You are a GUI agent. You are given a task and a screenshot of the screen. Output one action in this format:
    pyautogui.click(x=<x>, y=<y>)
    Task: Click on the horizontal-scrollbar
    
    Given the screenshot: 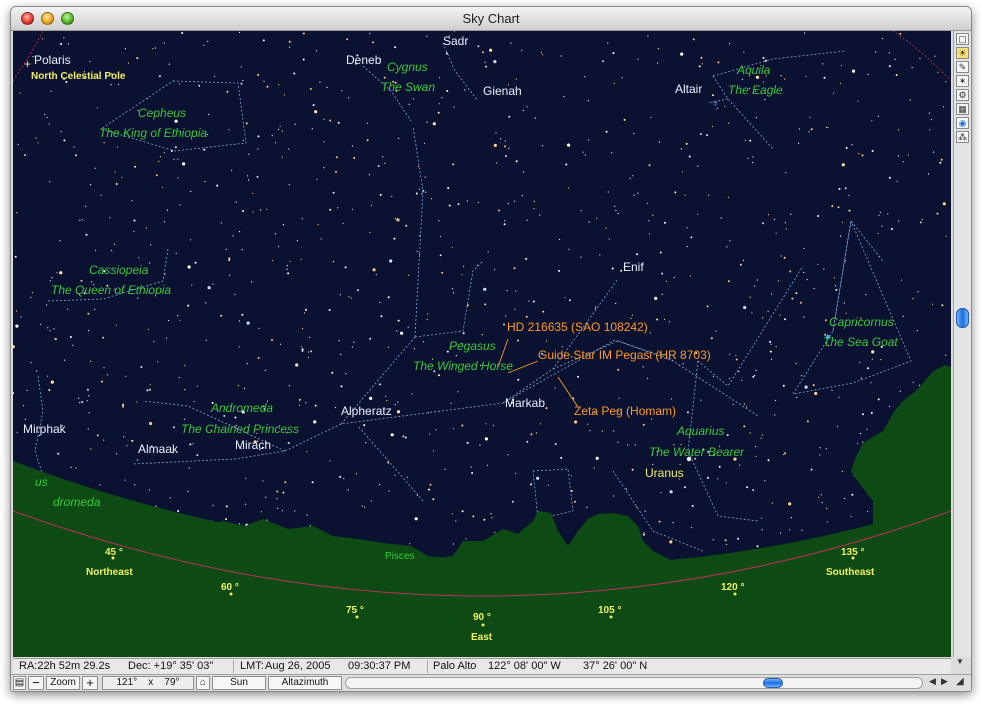 What is the action you would take?
    pyautogui.click(x=634, y=683)
    